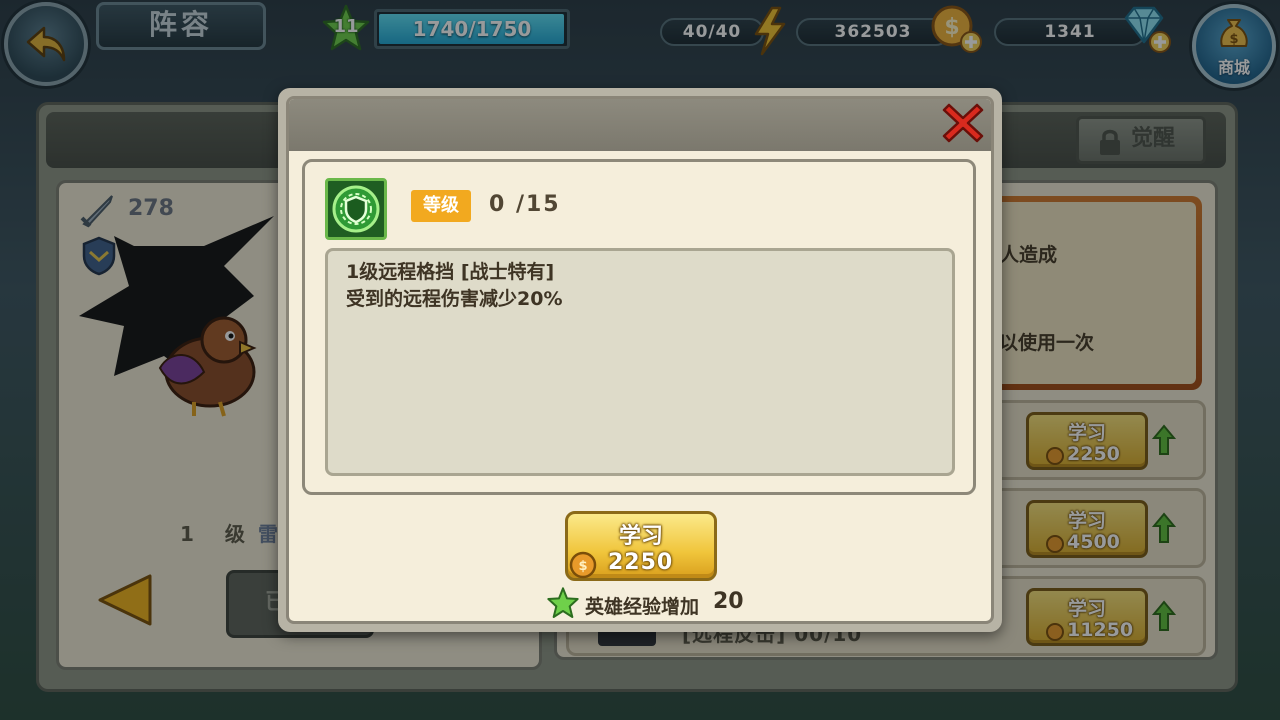  I want to click on star-icon, so click(563, 602).